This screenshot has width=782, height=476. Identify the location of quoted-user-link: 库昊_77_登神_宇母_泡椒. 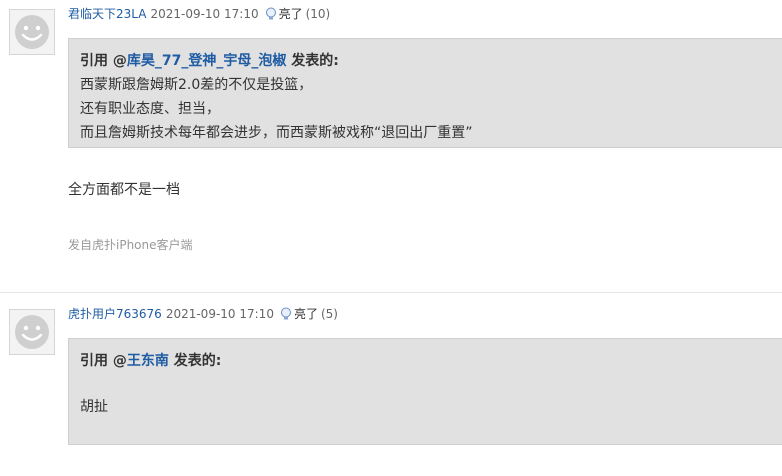
(206, 61).